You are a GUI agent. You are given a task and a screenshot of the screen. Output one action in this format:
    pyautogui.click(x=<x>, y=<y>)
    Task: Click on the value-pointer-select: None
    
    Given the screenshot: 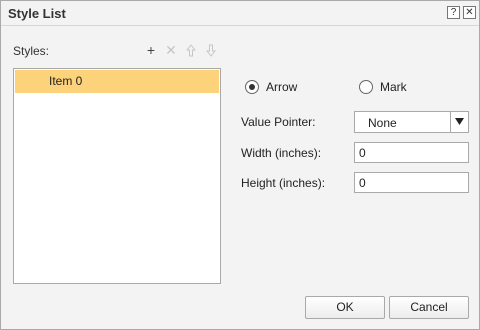 What is the action you would take?
    pyautogui.click(x=411, y=122)
    